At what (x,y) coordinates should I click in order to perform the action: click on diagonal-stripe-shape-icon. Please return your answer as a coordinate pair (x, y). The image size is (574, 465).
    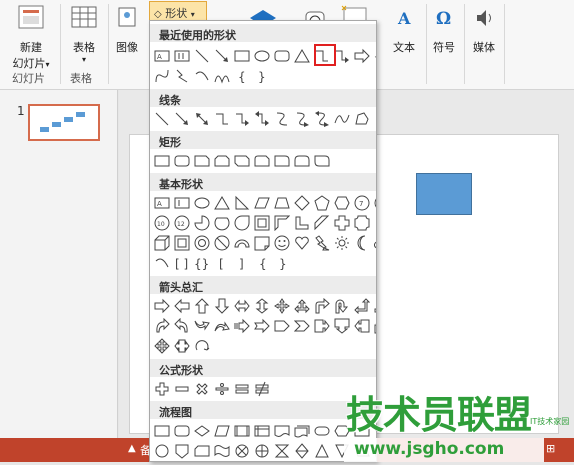
    Looking at the image, I should click on (322, 223).